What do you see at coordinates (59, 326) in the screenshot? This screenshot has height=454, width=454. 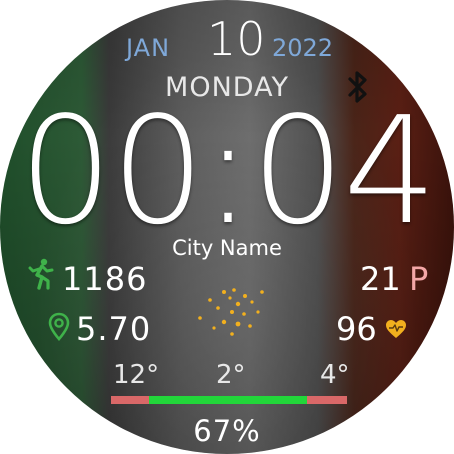 I see `location-pin-icon` at bounding box center [59, 326].